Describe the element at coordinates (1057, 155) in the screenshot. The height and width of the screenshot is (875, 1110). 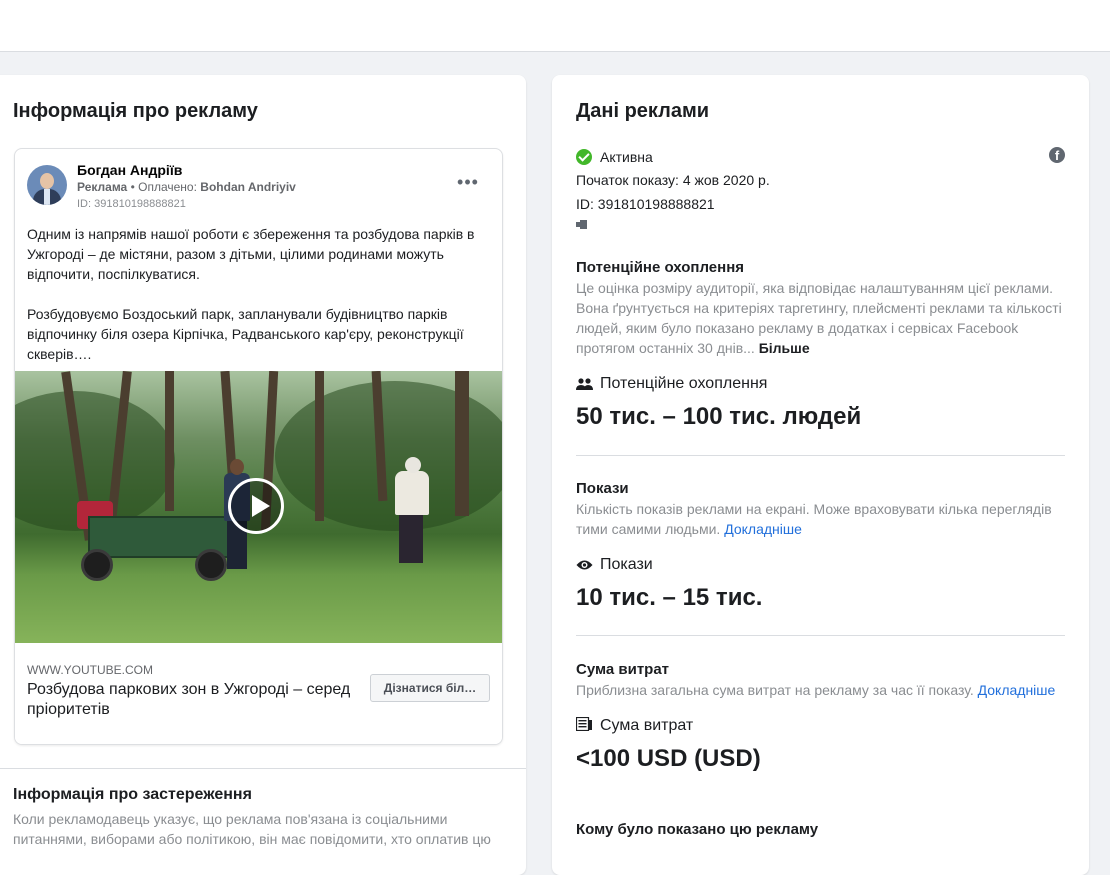
I see `facebook-icon: f` at that location.